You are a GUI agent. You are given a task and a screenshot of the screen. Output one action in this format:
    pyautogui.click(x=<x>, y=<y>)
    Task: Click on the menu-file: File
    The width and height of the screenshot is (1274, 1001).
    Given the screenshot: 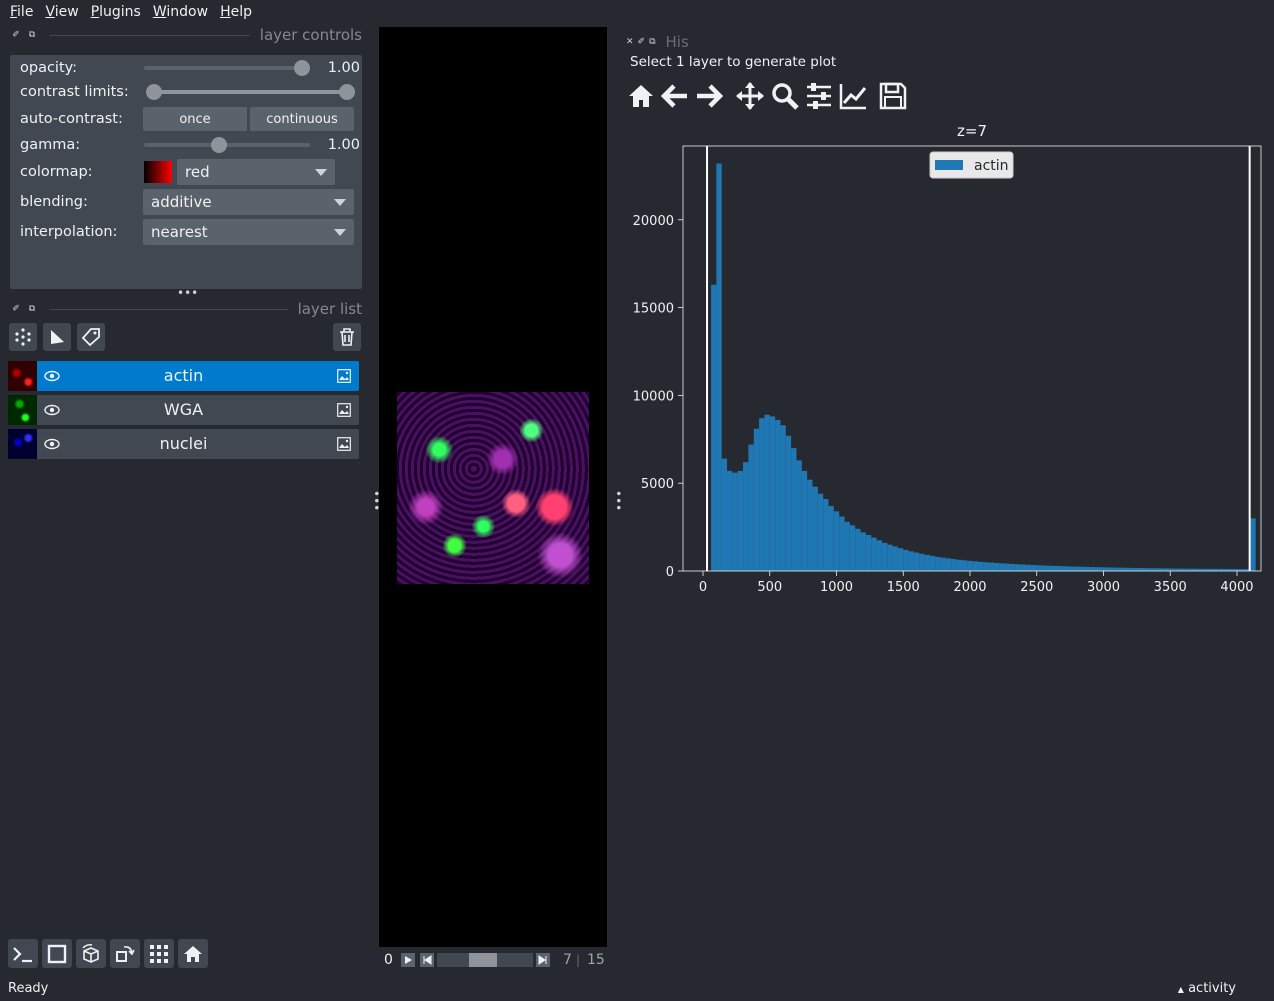 What is the action you would take?
    pyautogui.click(x=21, y=12)
    